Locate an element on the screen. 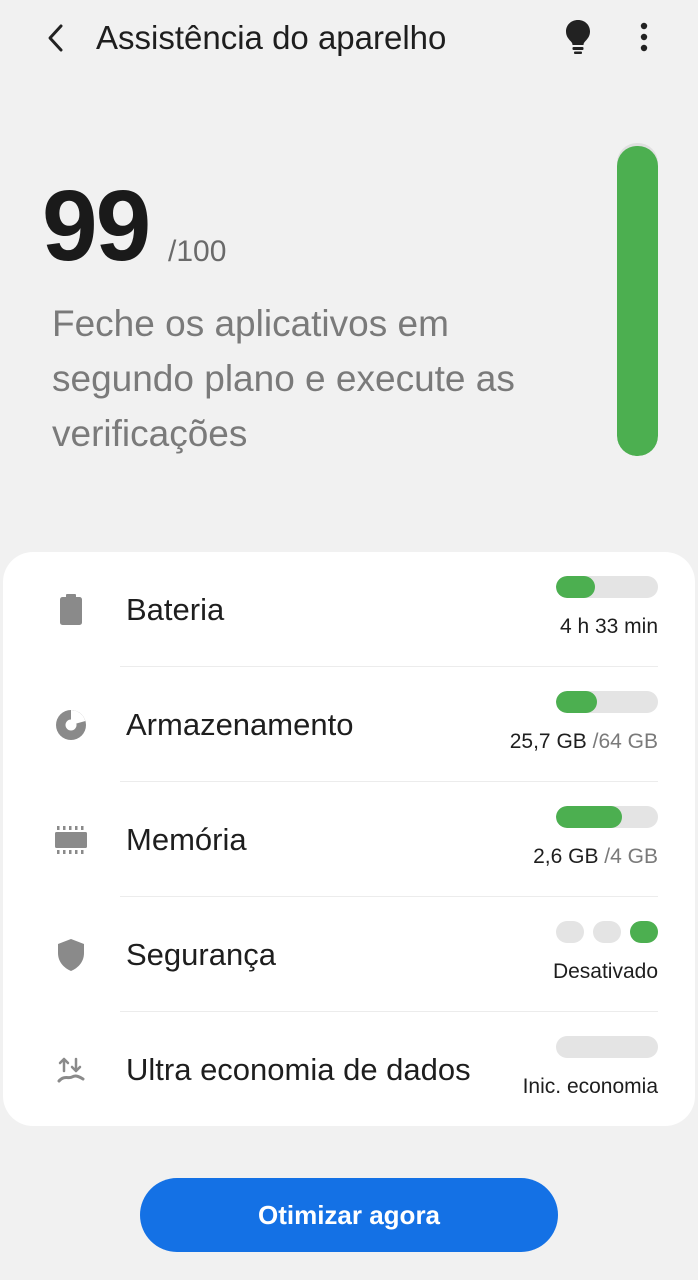  security-label: Segurança is located at coordinates (201, 954).